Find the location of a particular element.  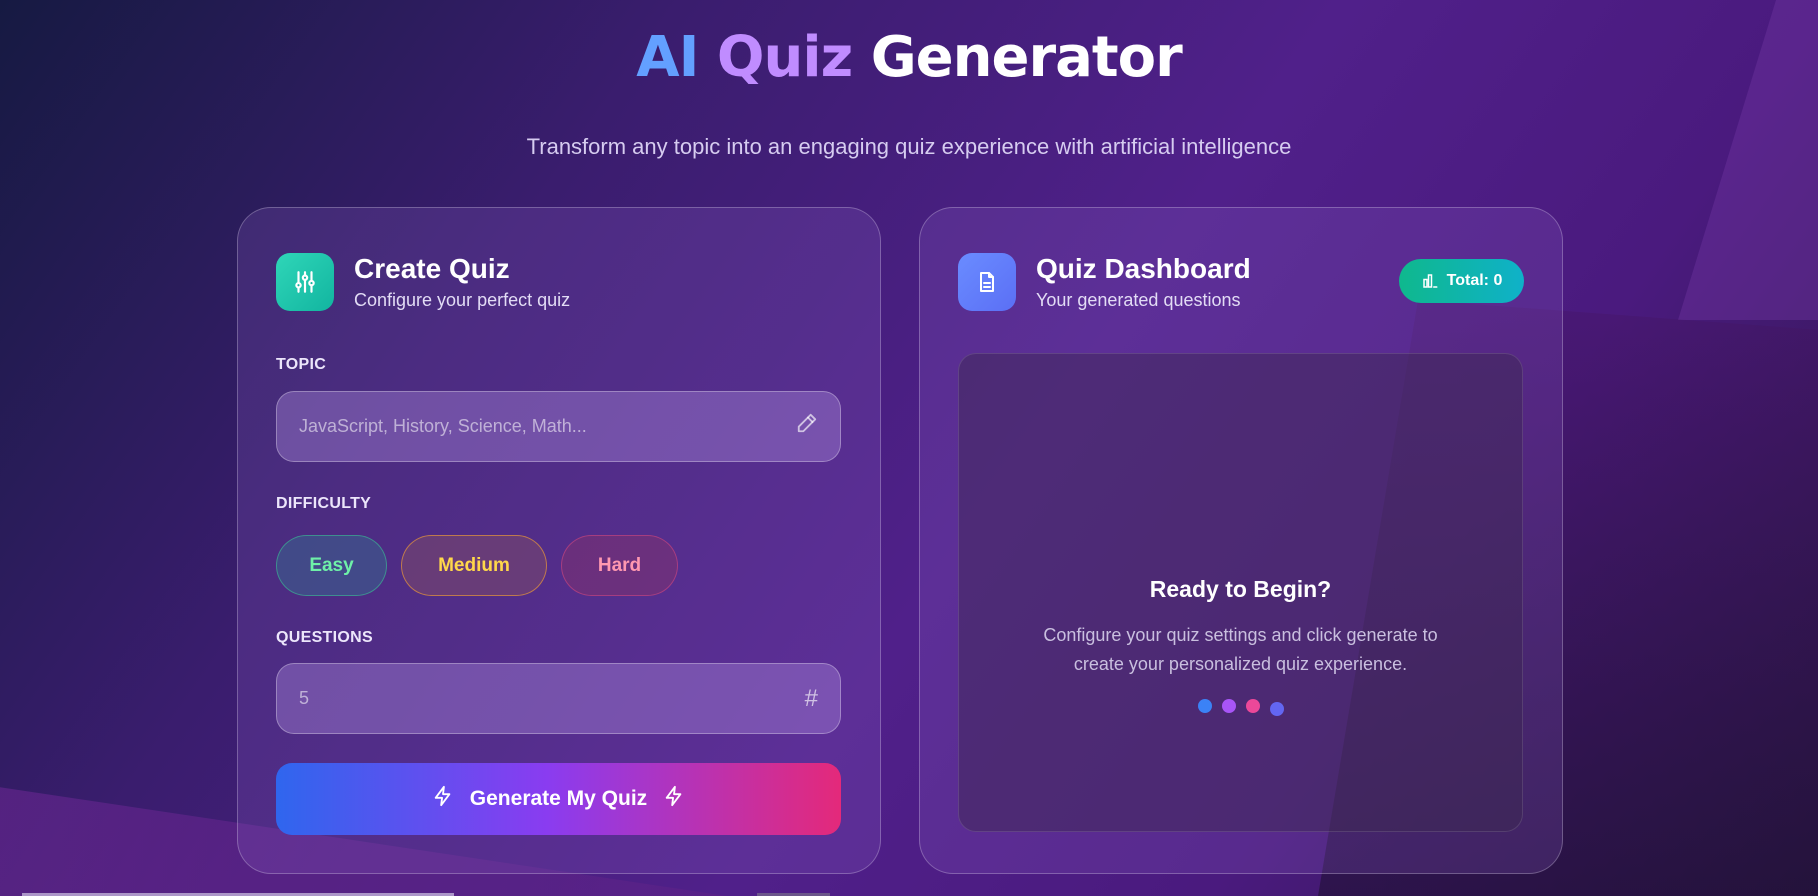

empty-state-title: Ready to Begin? is located at coordinates (1240, 589).